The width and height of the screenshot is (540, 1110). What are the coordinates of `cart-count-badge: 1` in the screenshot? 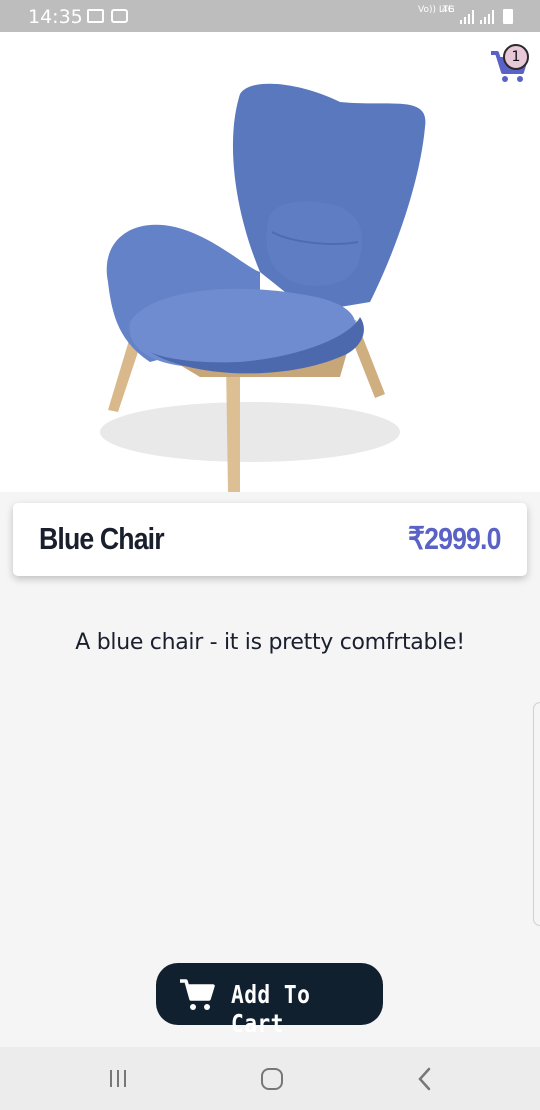 It's located at (516, 57).